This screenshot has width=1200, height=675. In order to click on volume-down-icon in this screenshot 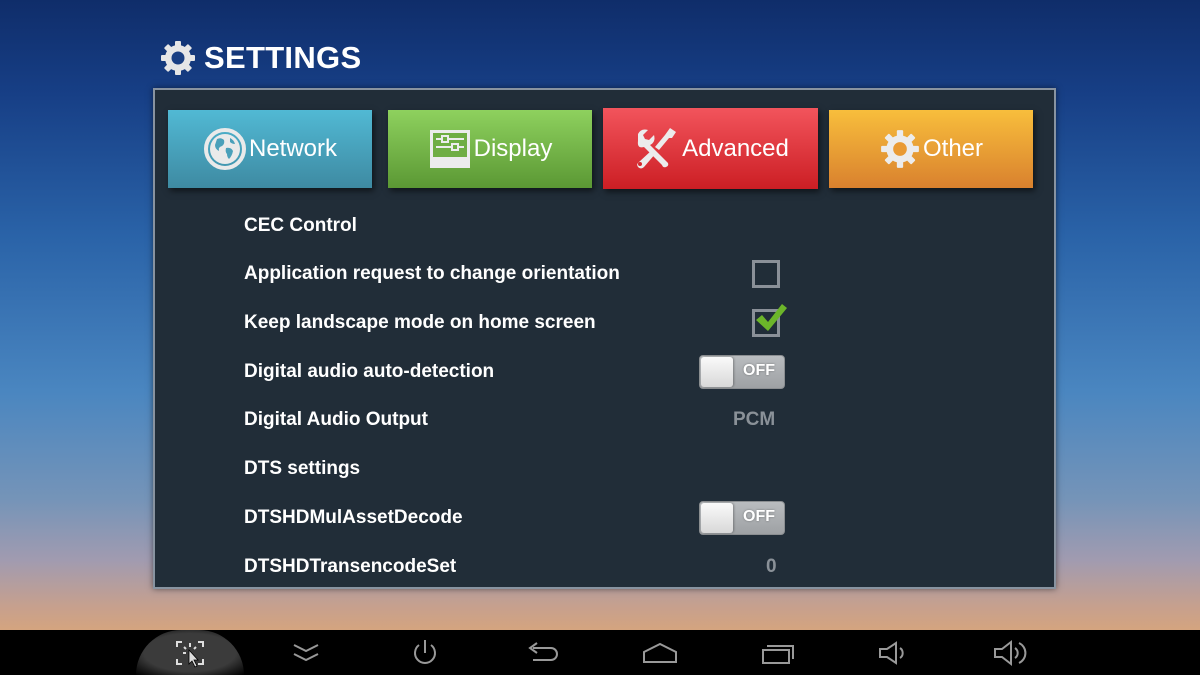, I will do `click(891, 653)`.